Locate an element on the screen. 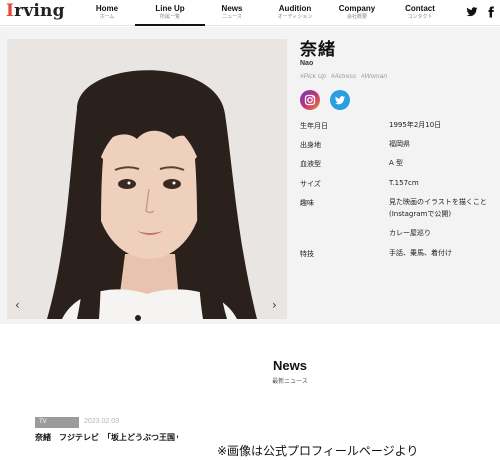 This screenshot has height=460, width=500. nav-audition-sublabel: オーディション is located at coordinates (295, 17).